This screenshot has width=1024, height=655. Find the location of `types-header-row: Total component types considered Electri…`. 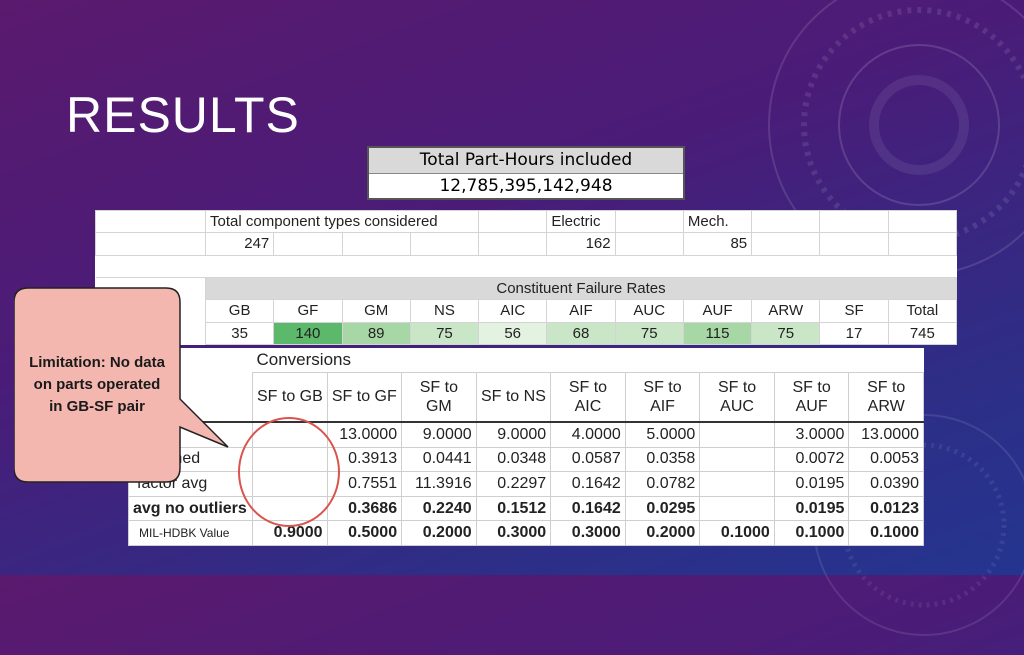

types-header-row: Total component types considered Electri… is located at coordinates (526, 221).